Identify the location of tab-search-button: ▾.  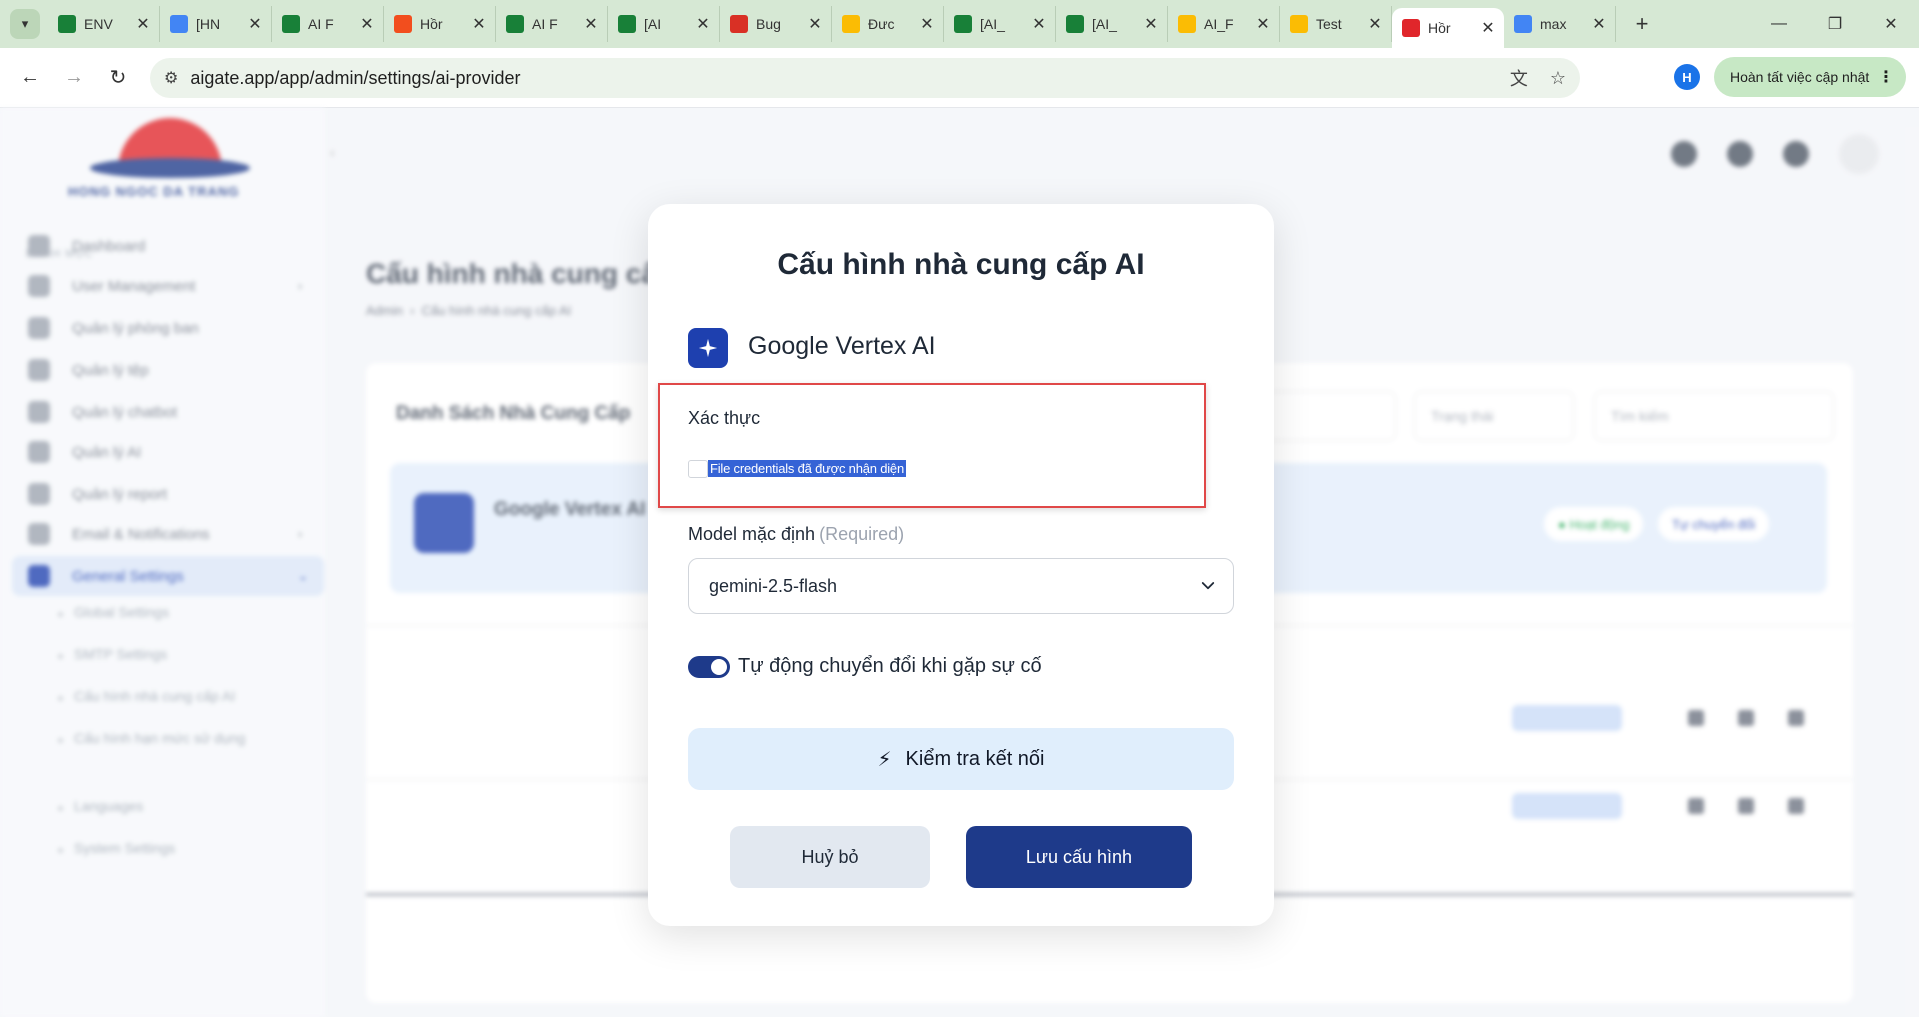
(25, 24).